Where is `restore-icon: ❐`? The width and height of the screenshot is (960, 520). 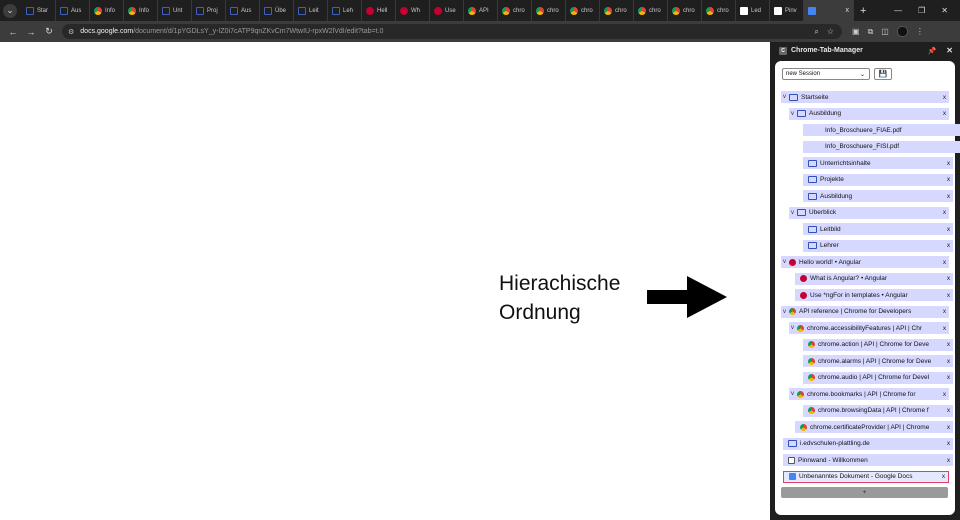
restore-icon: ❐ is located at coordinates (921, 10).